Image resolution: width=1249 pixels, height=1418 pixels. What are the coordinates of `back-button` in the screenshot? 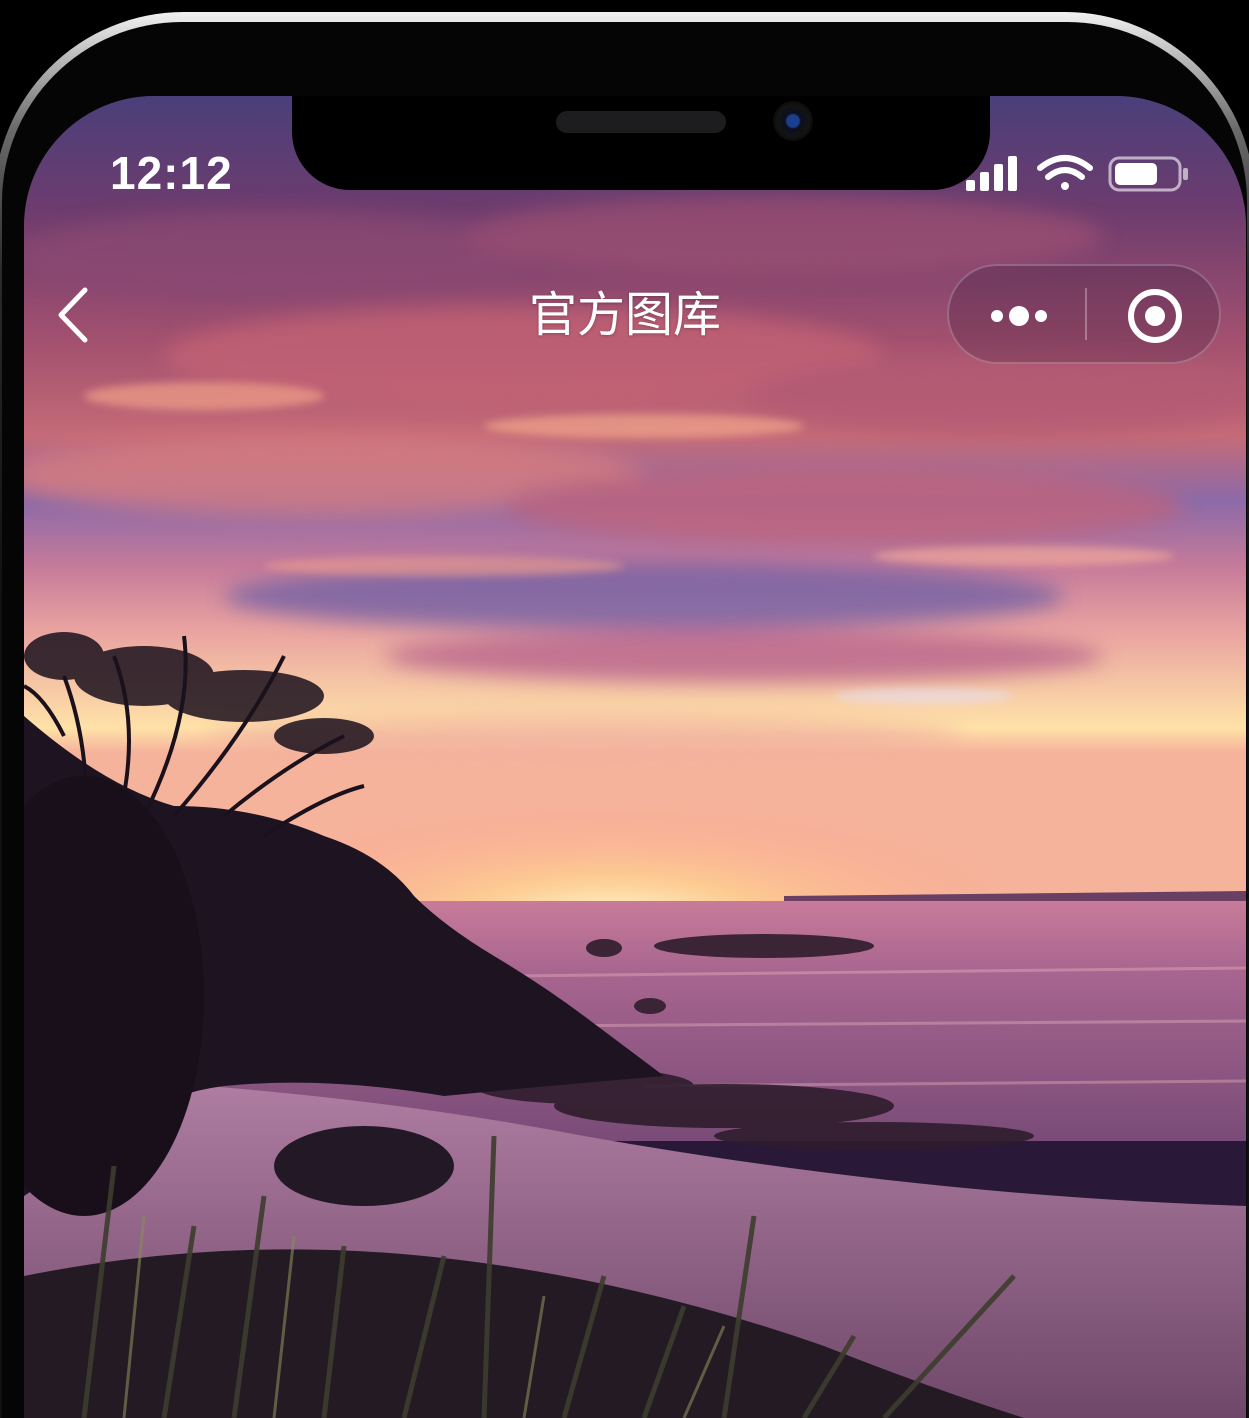 It's located at (77, 315).